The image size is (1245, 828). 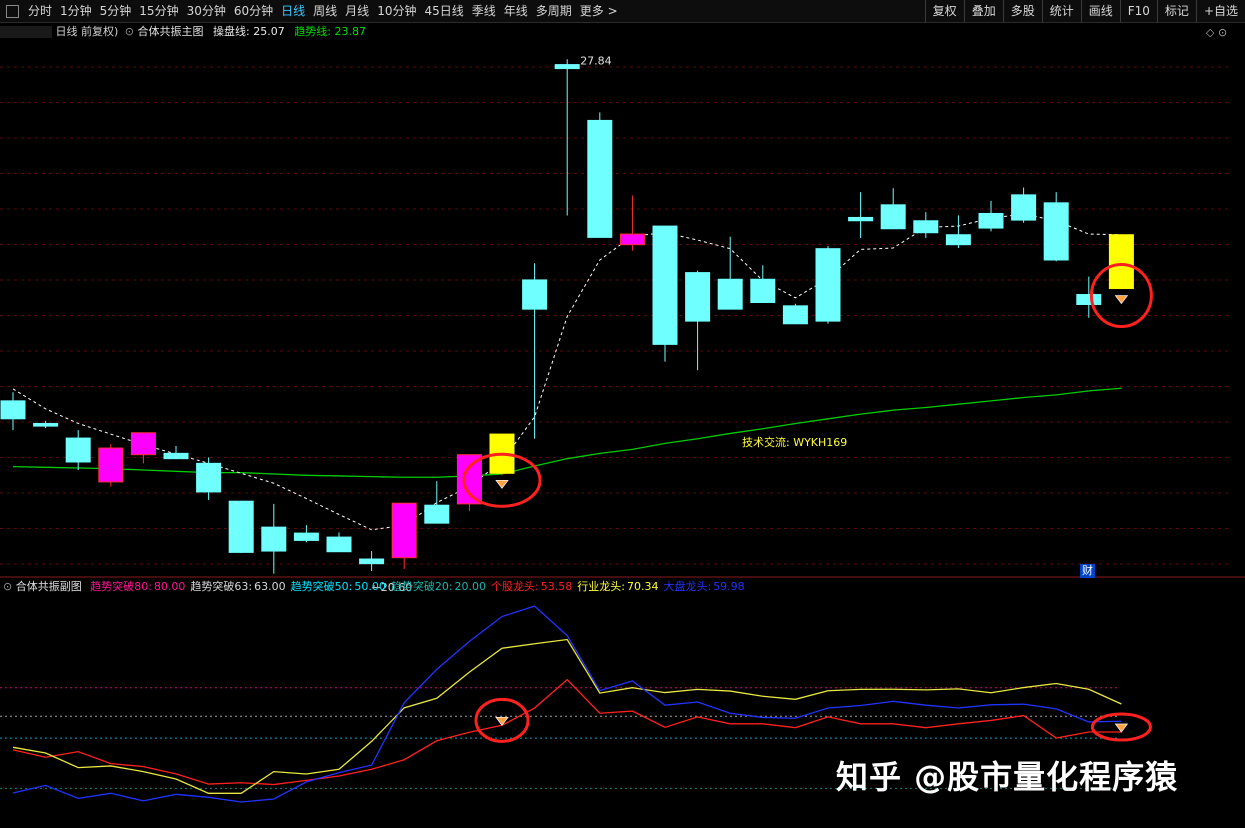 I want to click on sub-item-label: 大盘龙头:, so click(x=687, y=586).